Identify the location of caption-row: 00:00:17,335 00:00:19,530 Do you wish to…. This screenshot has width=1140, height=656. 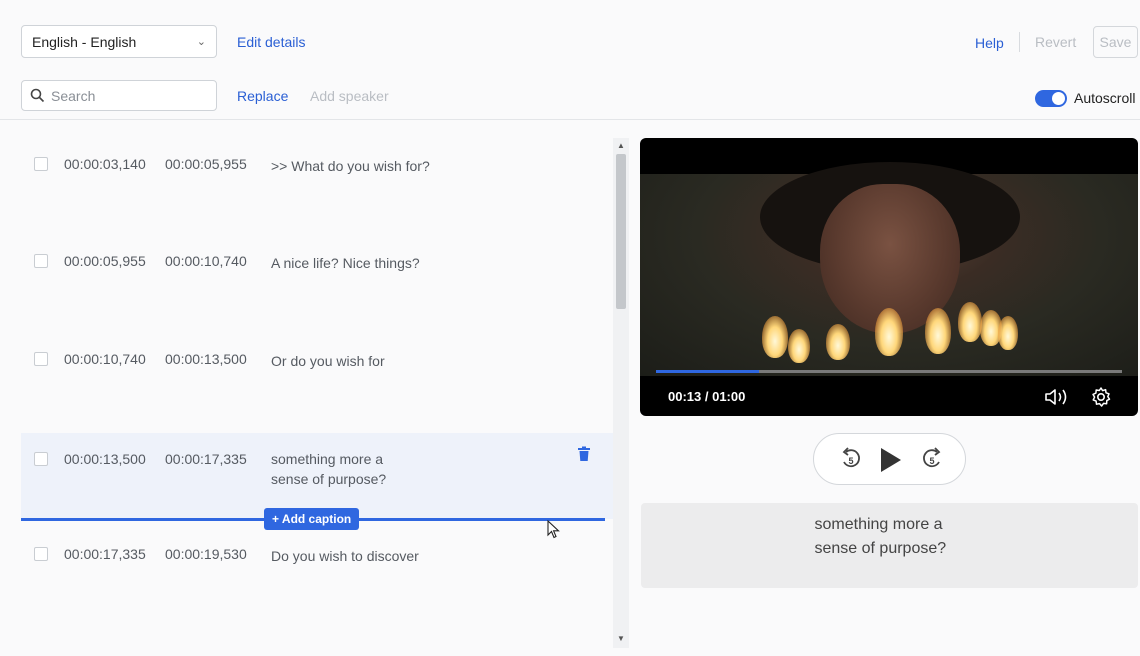
(310, 567).